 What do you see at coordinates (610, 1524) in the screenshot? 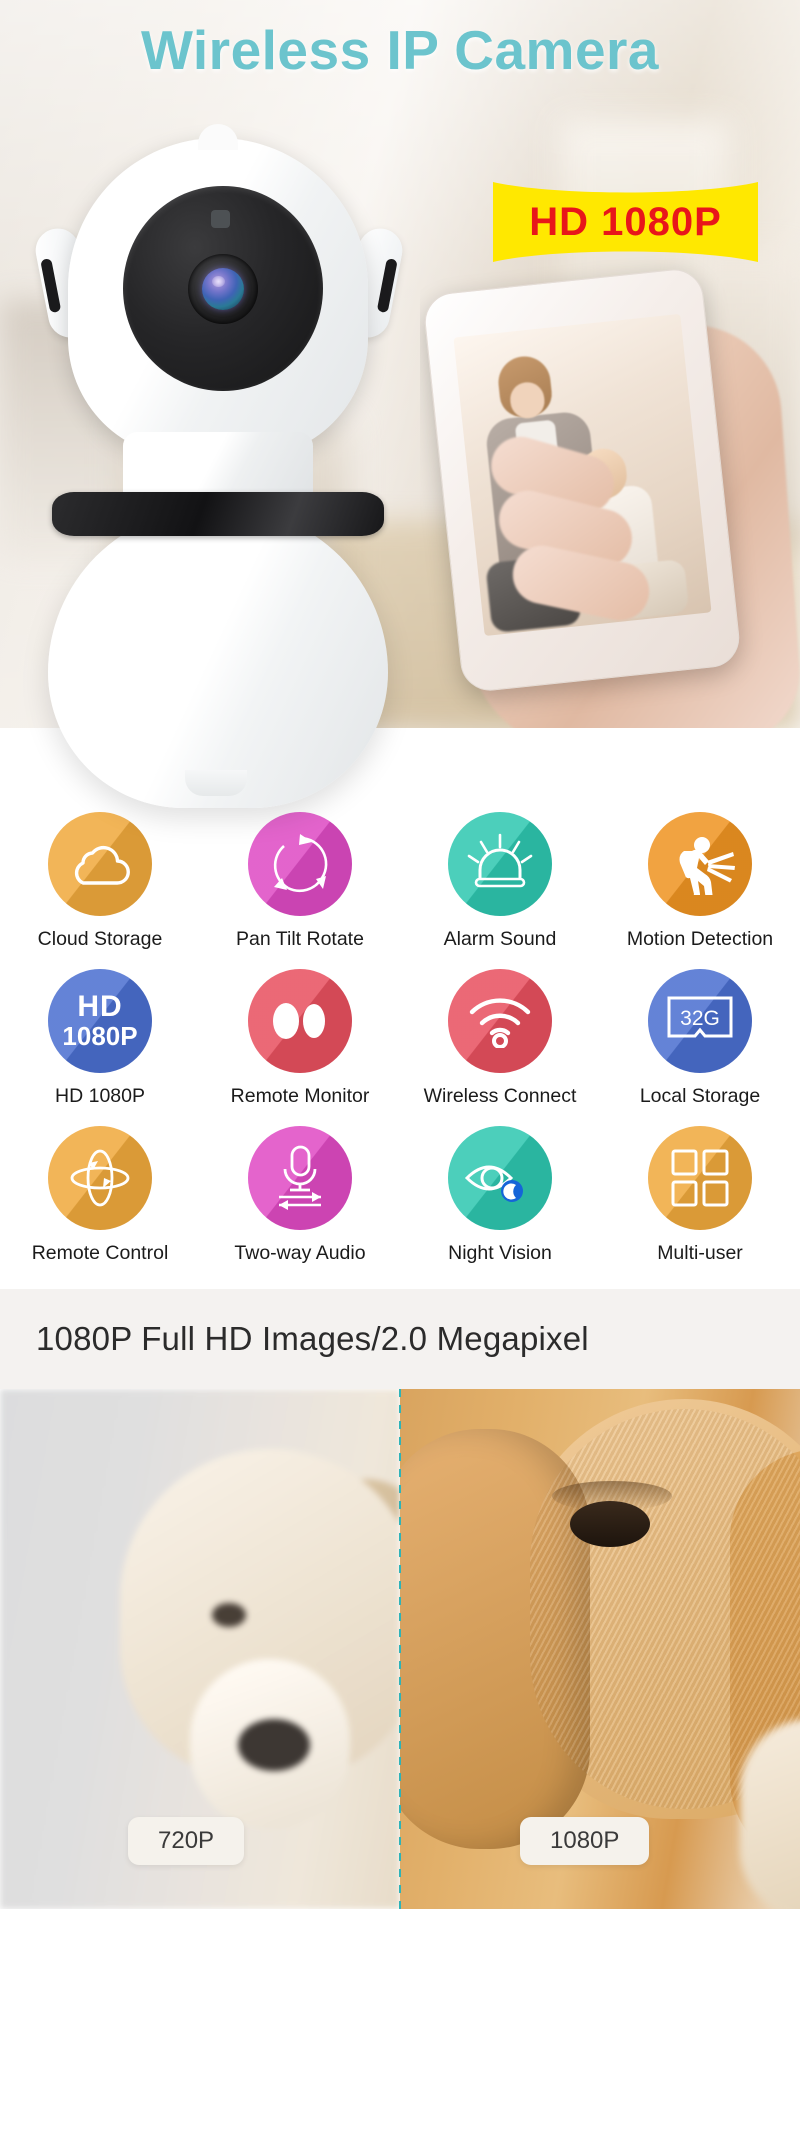
I see `dog-eye-sharp` at bounding box center [610, 1524].